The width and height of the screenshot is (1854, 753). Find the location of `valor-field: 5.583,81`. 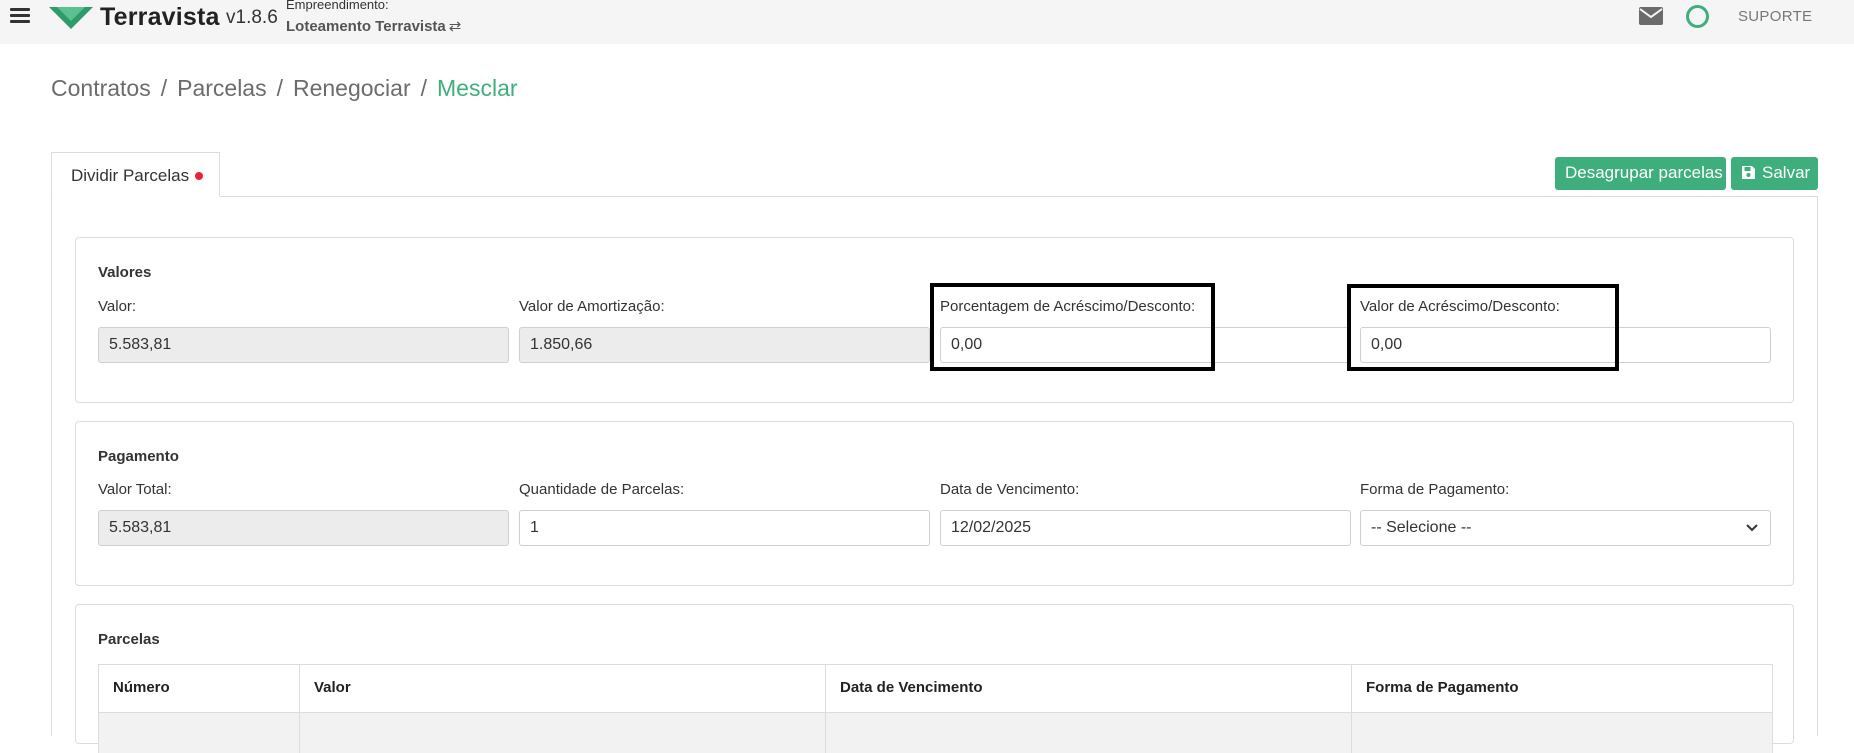

valor-field: 5.583,81 is located at coordinates (303, 345).